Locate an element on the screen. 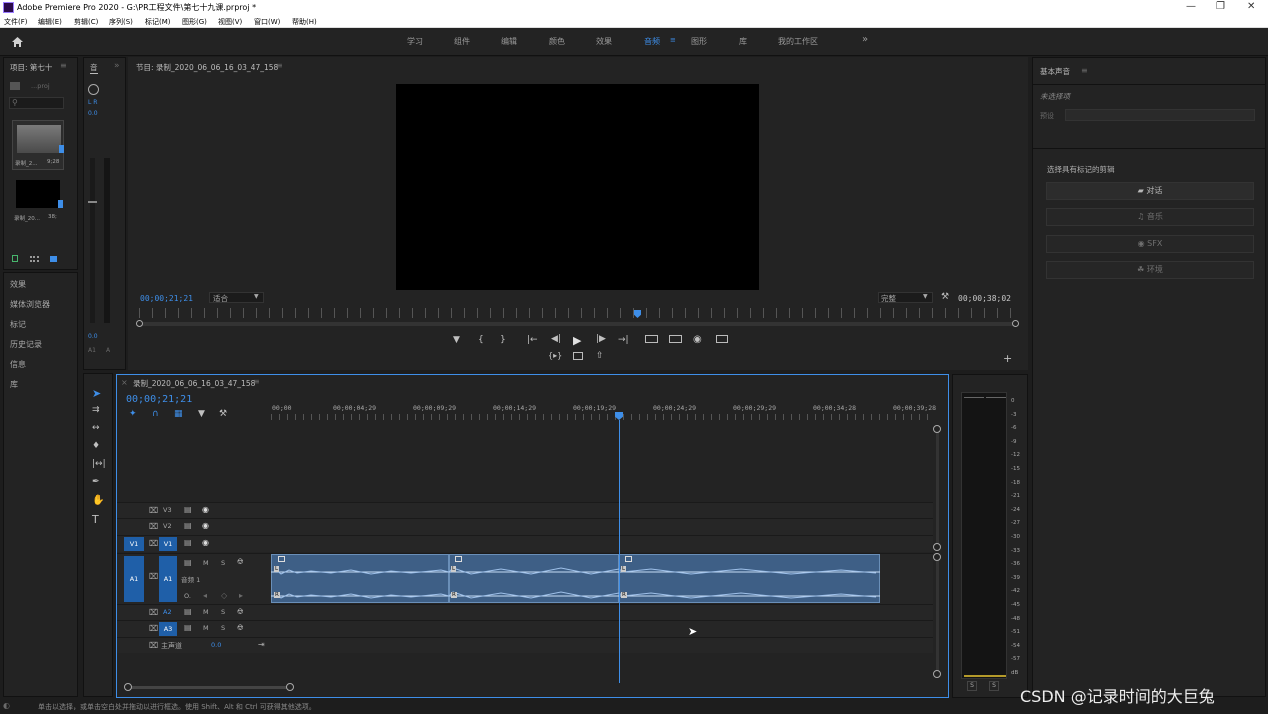  mark-out-icon: } is located at coordinates (503, 340).